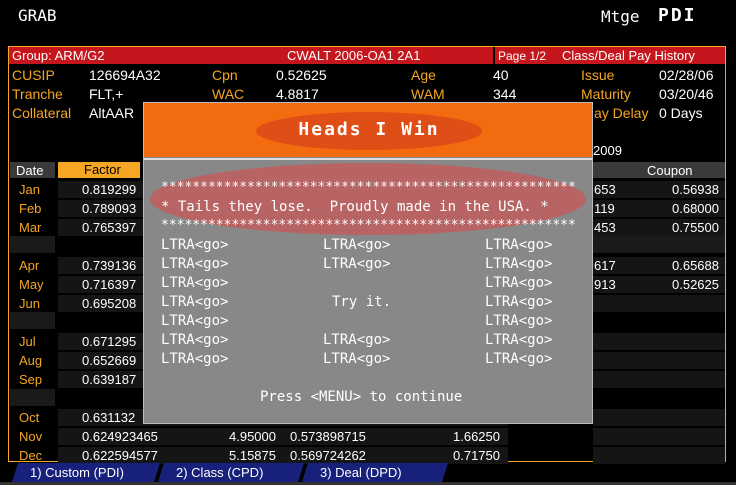 This screenshot has height=485, width=736. Describe the element at coordinates (125, 75) in the screenshot. I see `cusip-value: 126694A32` at that location.